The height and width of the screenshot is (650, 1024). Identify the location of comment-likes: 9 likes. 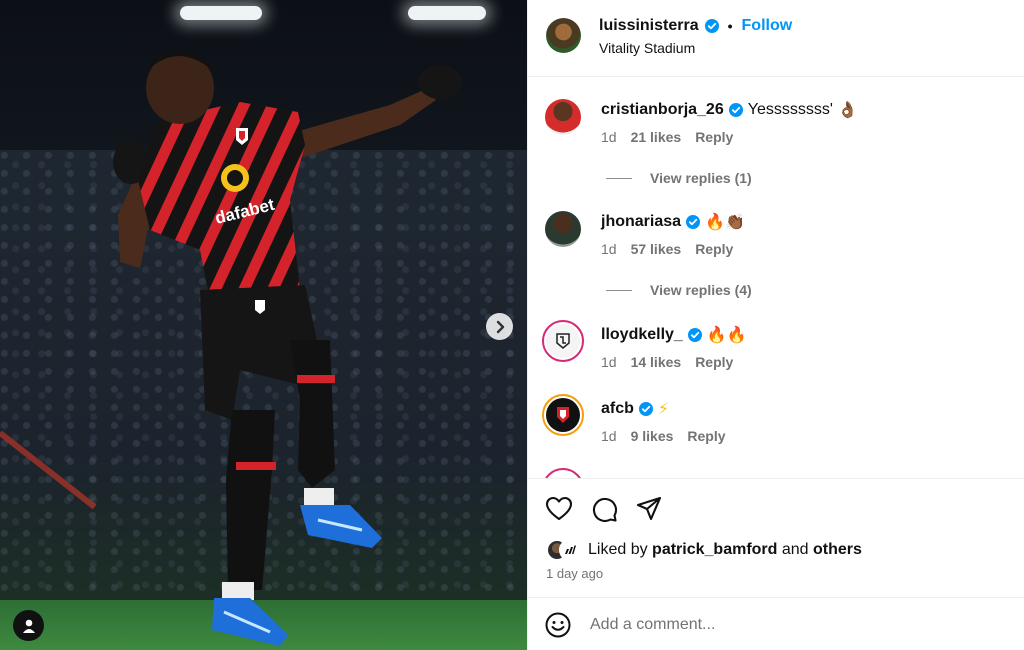
(652, 436).